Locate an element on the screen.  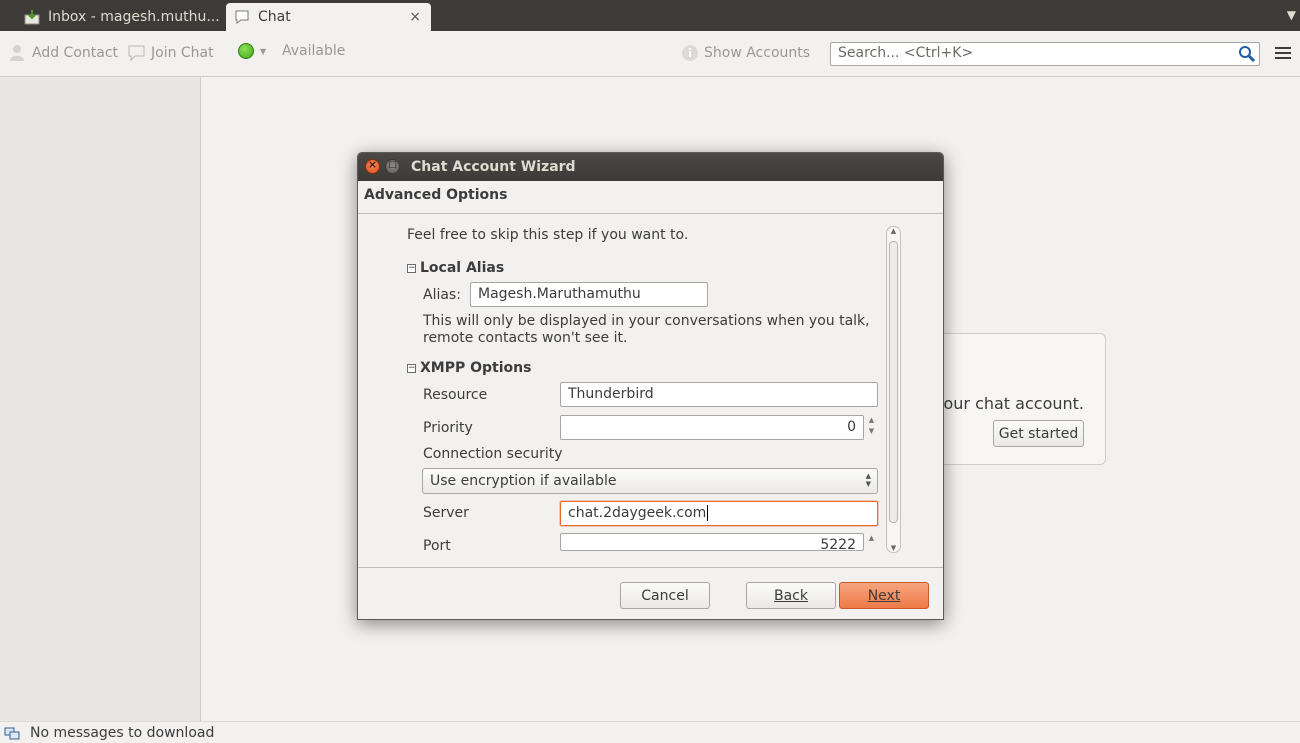
get-started-button: Get started is located at coordinates (1038, 433).